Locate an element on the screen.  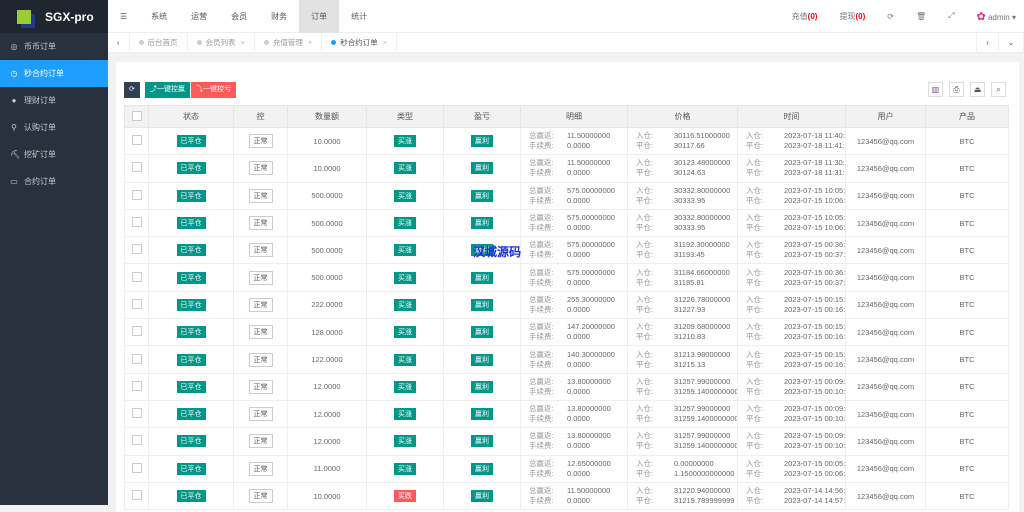
refresh-button: ⟳ is located at coordinates (132, 90).